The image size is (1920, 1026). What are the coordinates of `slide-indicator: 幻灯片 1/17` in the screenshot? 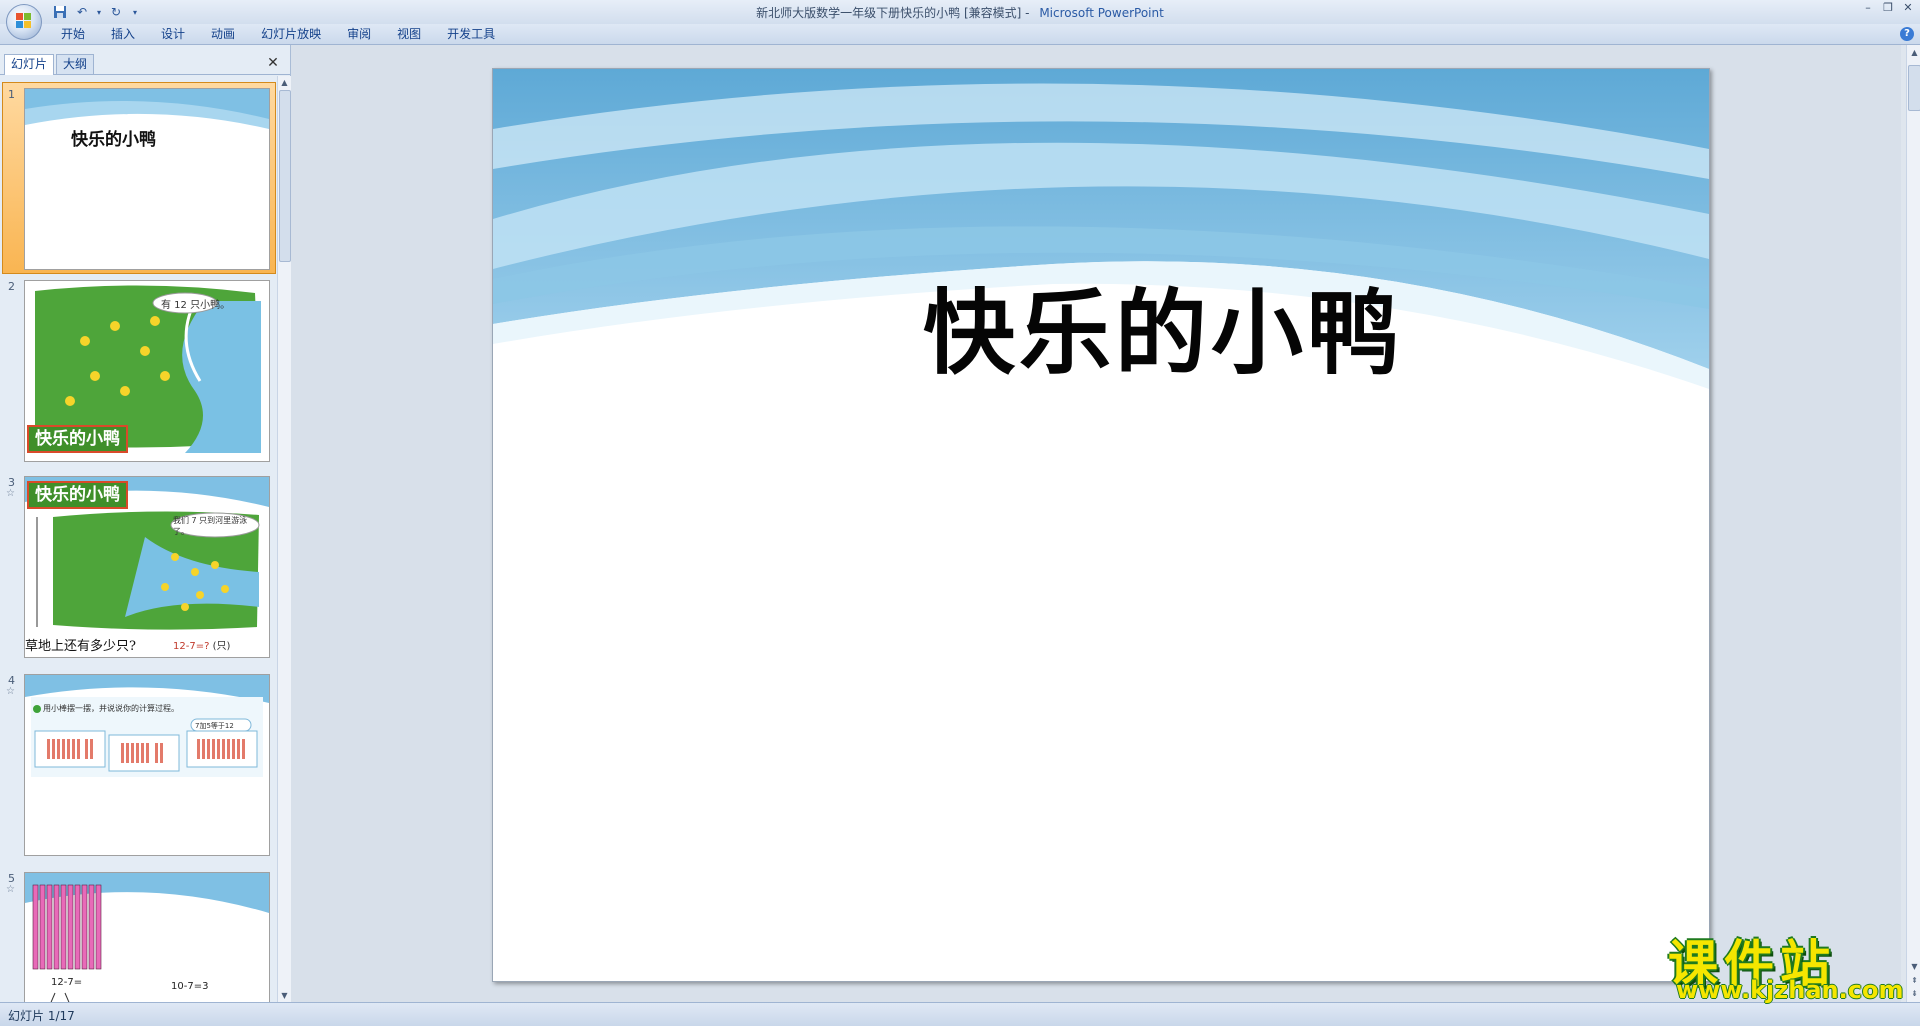 It's located at (41, 1016).